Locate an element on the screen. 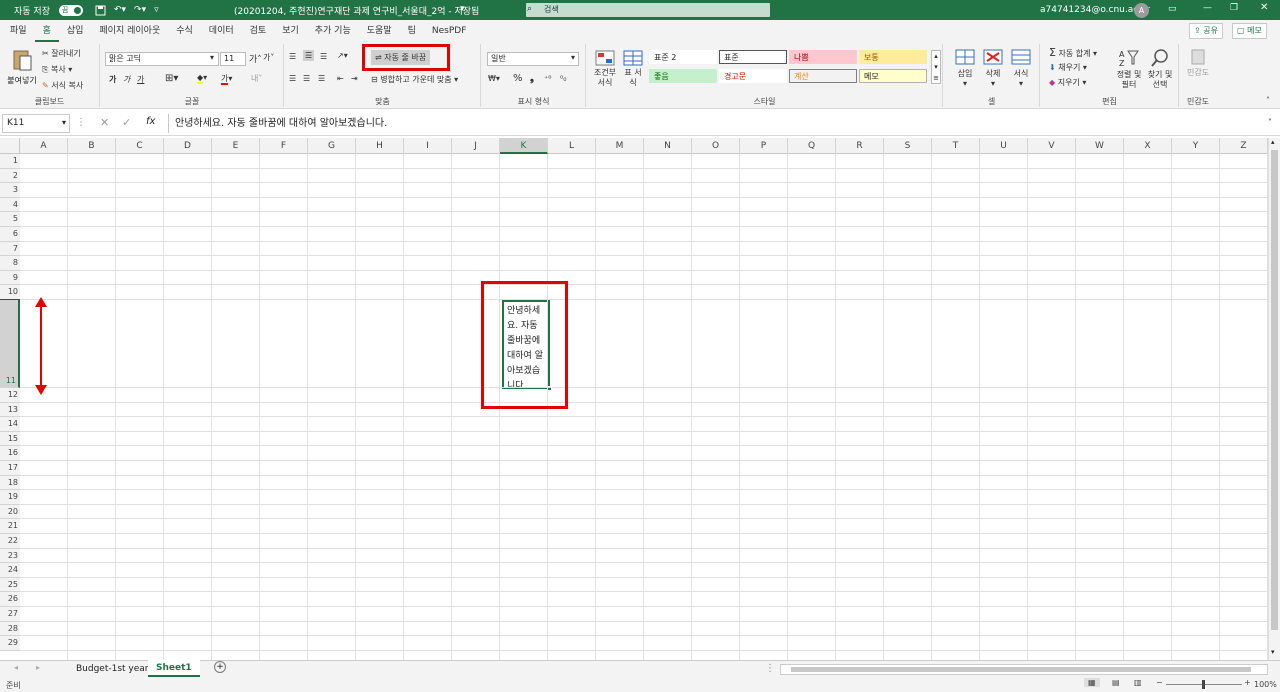 The width and height of the screenshot is (1280, 692). align-top-icon: ☰ is located at coordinates (292, 56).